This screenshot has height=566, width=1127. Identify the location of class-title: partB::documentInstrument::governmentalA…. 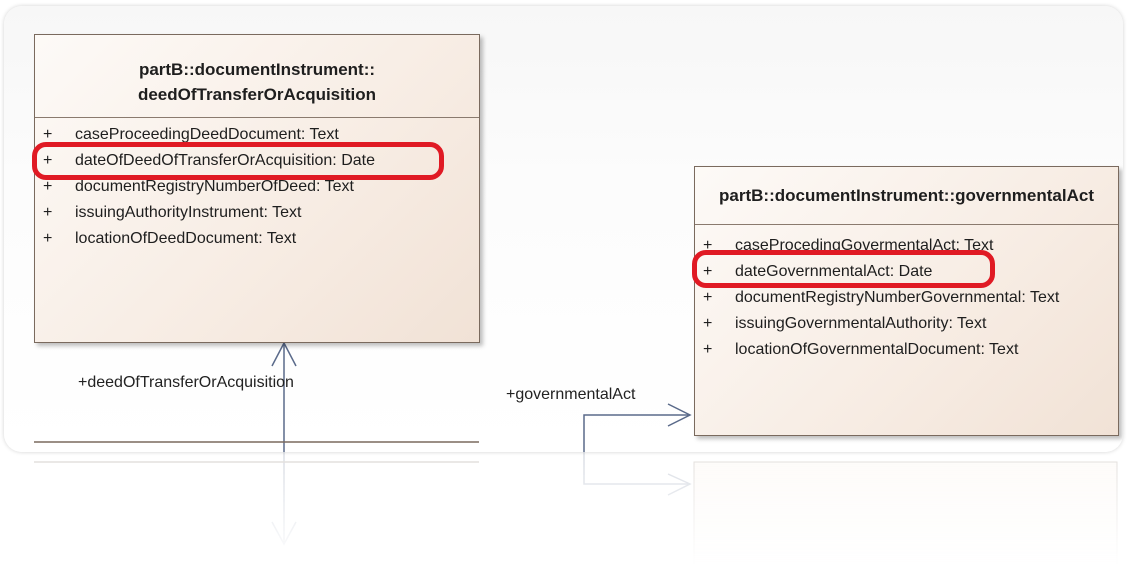
(906, 195).